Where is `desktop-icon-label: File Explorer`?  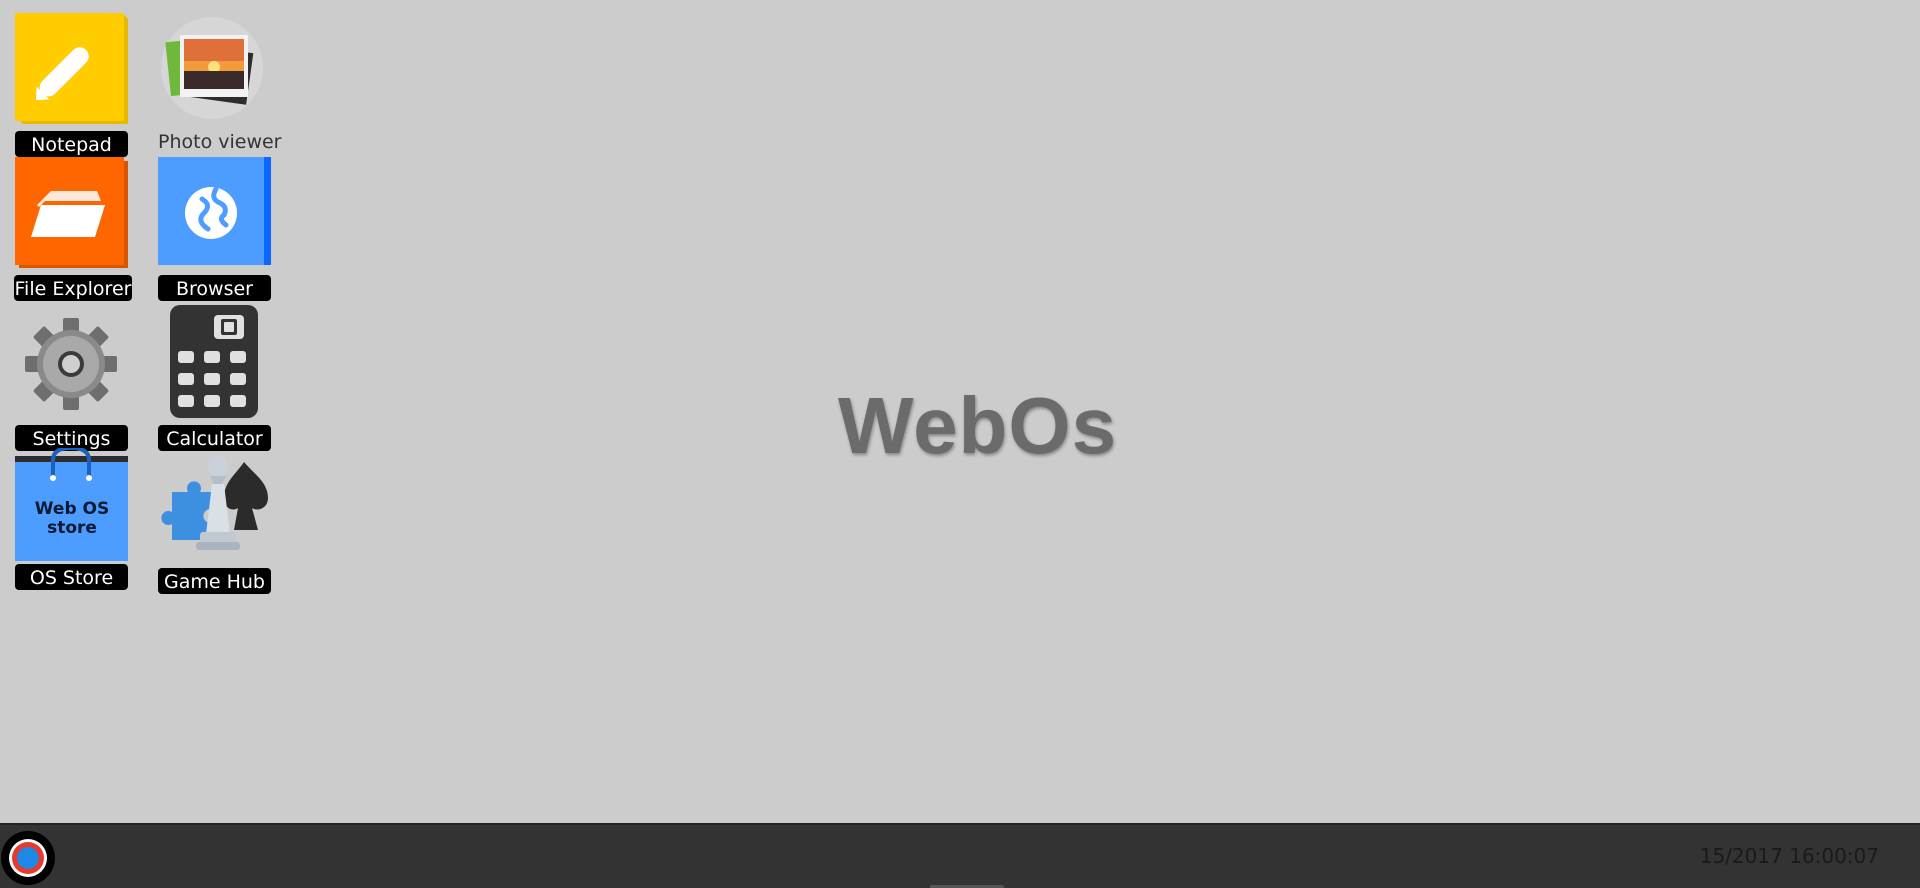 desktop-icon-label: File Explorer is located at coordinates (73, 288).